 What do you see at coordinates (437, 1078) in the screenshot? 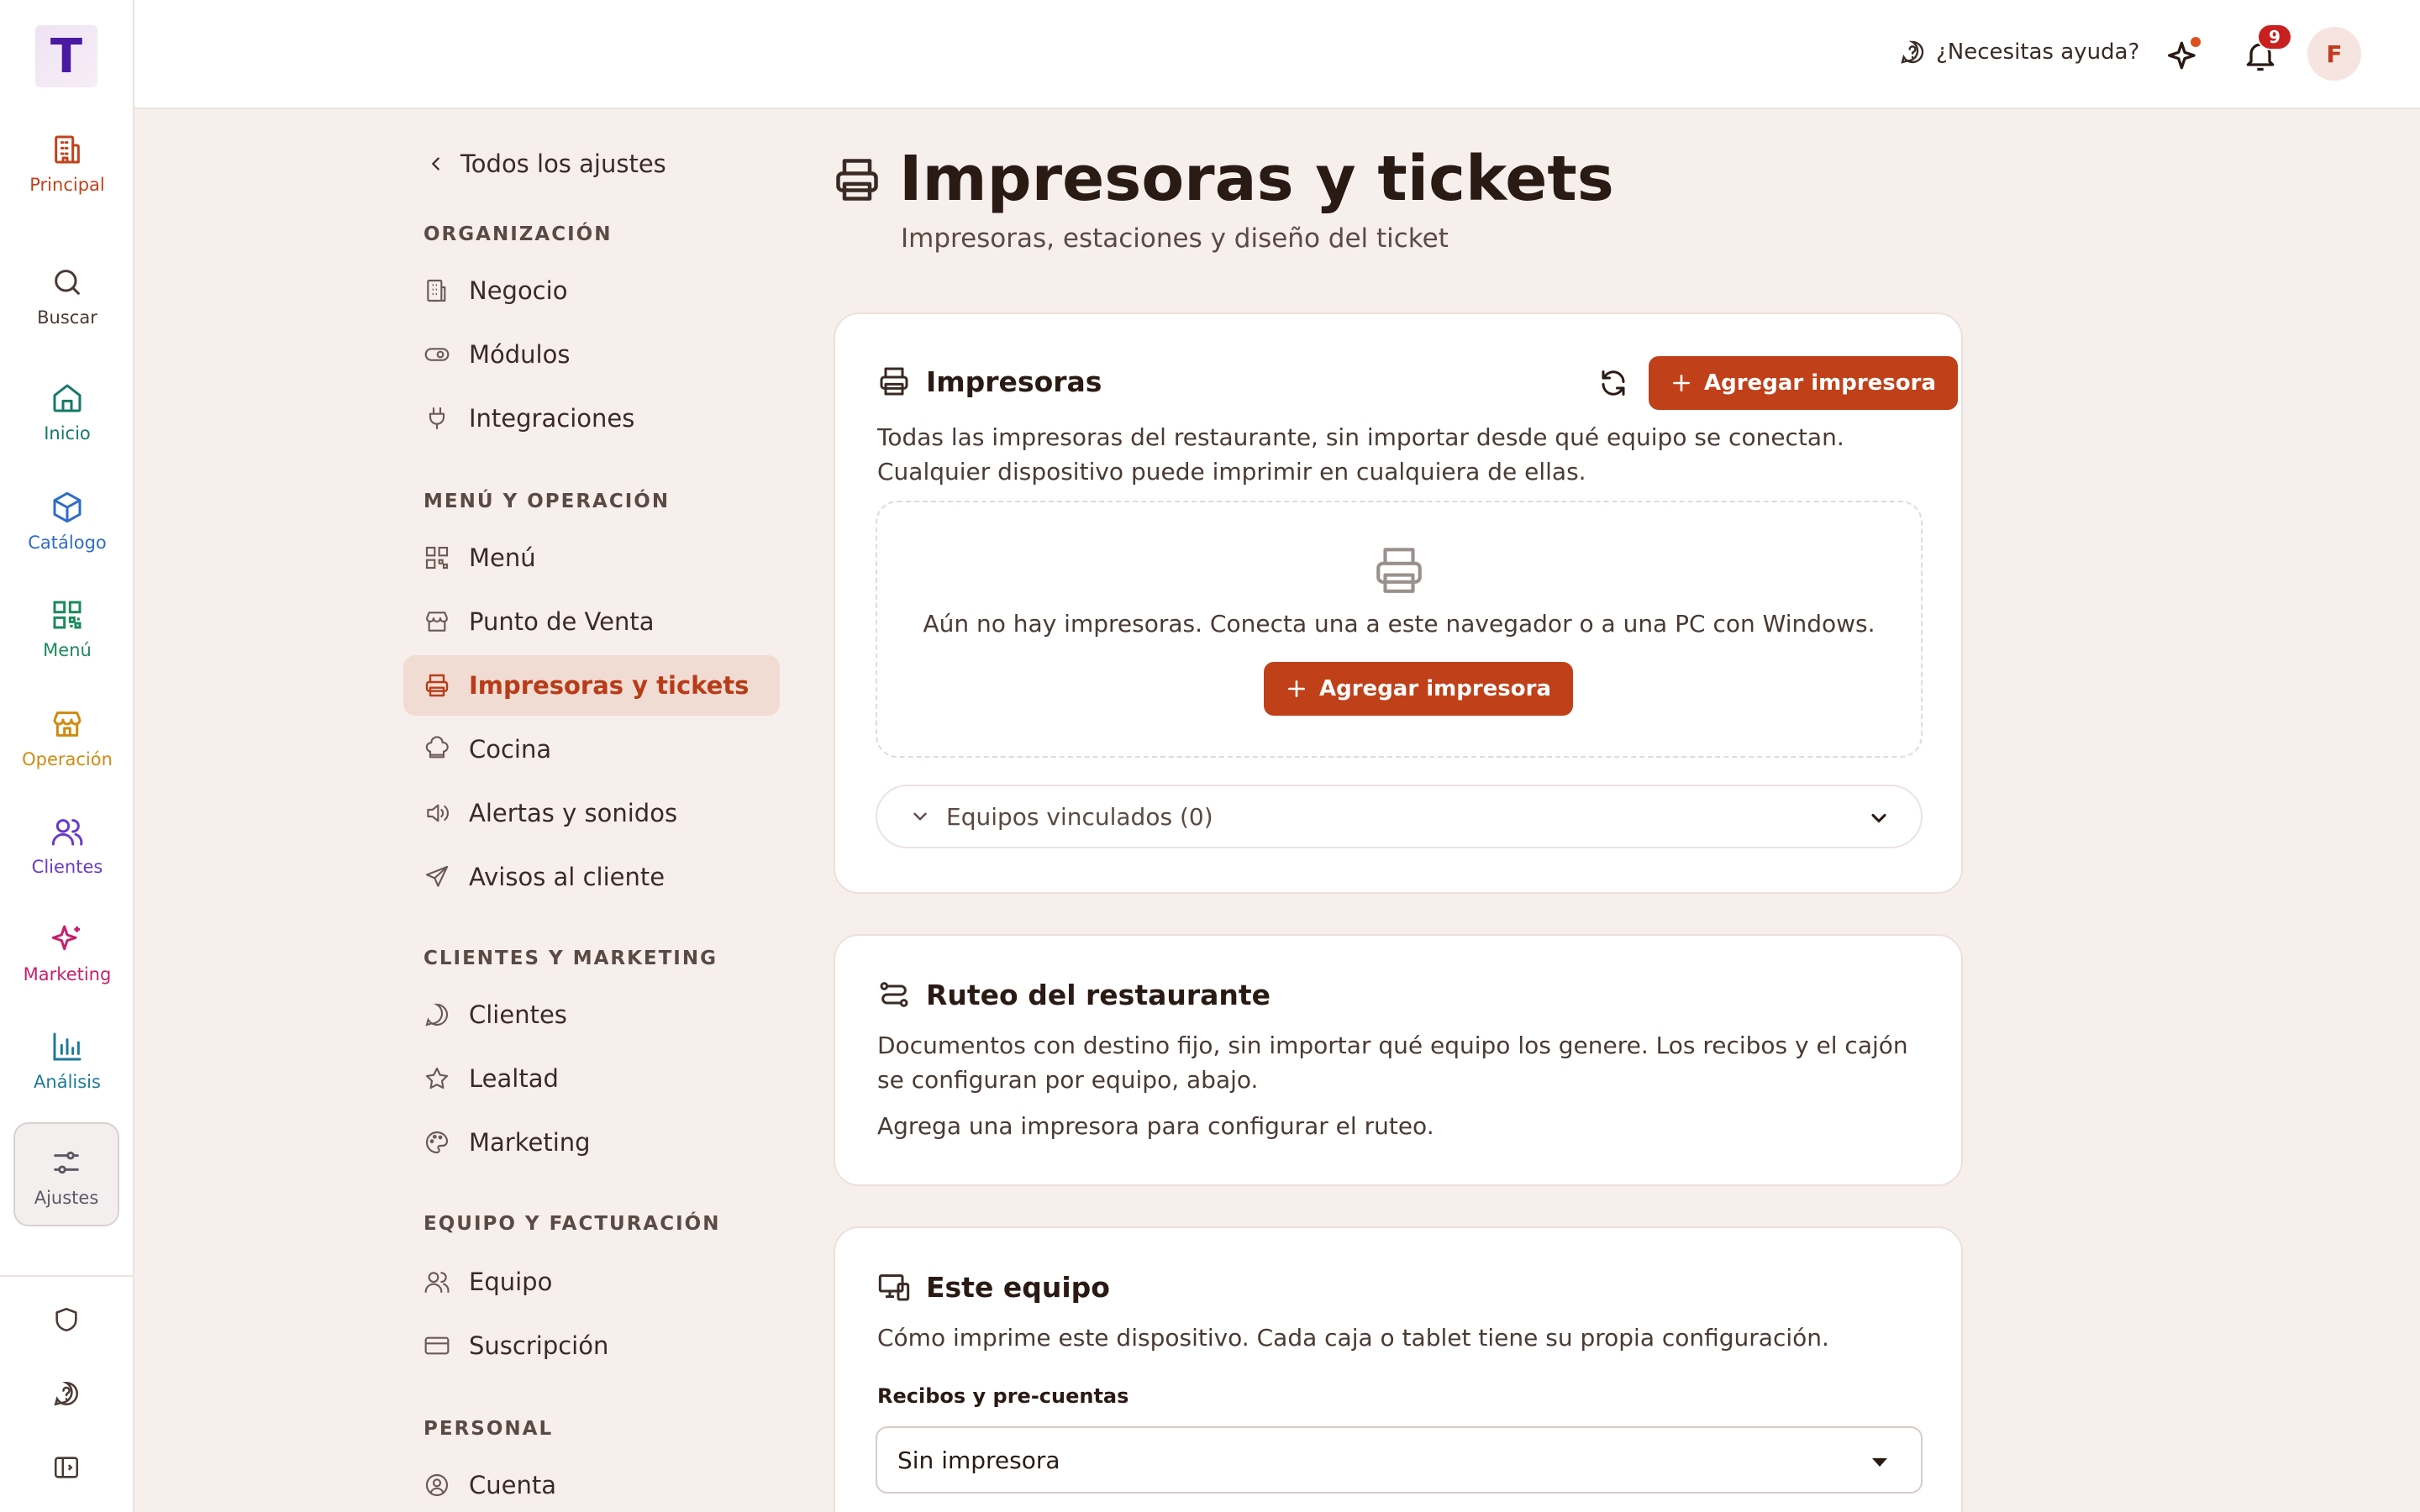
I see `star-icon` at bounding box center [437, 1078].